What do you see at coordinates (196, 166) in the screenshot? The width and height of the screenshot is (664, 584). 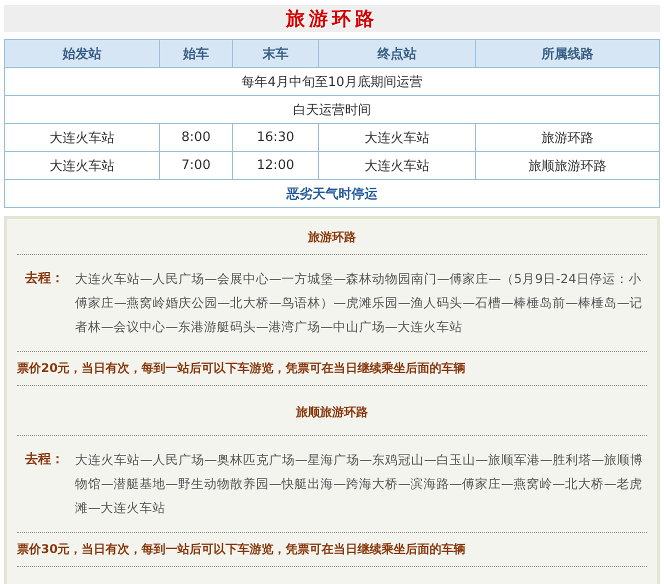 I see `table-cell: 7:00` at bounding box center [196, 166].